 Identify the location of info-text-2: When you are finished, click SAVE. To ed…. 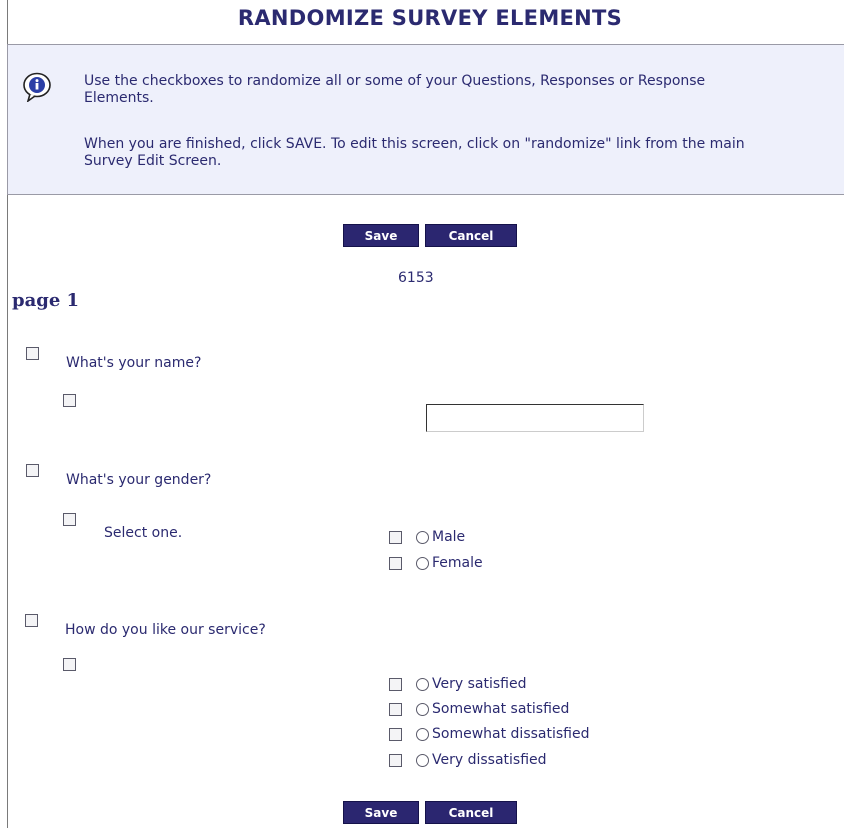
(414, 152).